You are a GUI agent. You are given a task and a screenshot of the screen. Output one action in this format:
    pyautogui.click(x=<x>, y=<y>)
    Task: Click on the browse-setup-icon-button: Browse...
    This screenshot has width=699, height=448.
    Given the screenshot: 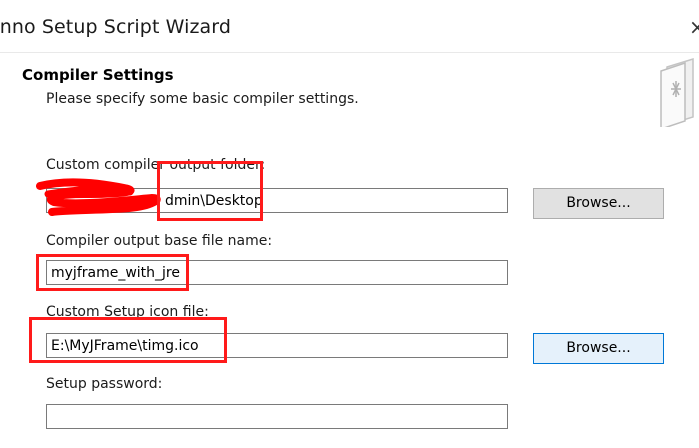 What is the action you would take?
    pyautogui.click(x=598, y=348)
    